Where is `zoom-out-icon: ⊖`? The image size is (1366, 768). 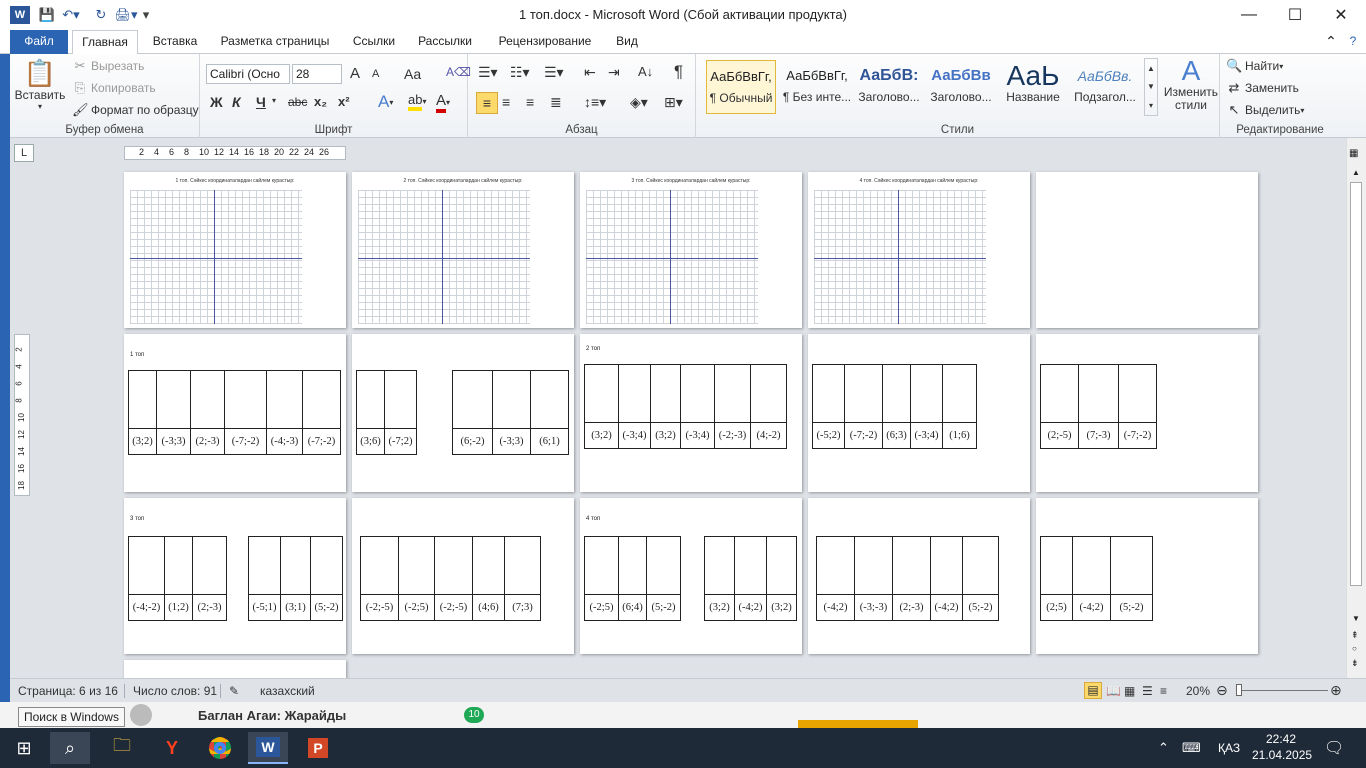
zoom-out-icon: ⊖ is located at coordinates (1222, 690).